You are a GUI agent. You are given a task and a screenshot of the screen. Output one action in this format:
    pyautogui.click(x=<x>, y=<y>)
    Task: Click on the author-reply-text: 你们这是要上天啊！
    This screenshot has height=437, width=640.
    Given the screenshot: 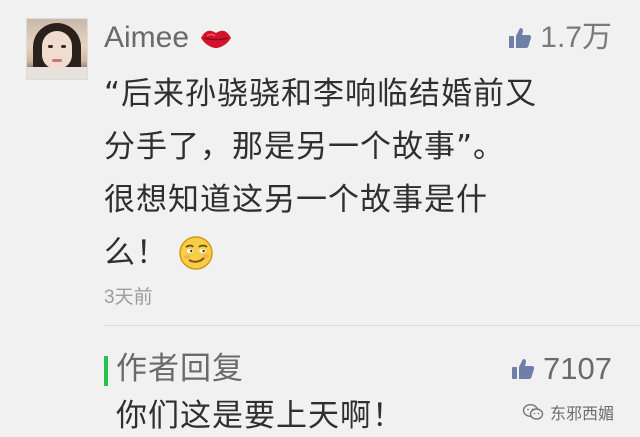 What is the action you would take?
    pyautogui.click(x=260, y=416)
    